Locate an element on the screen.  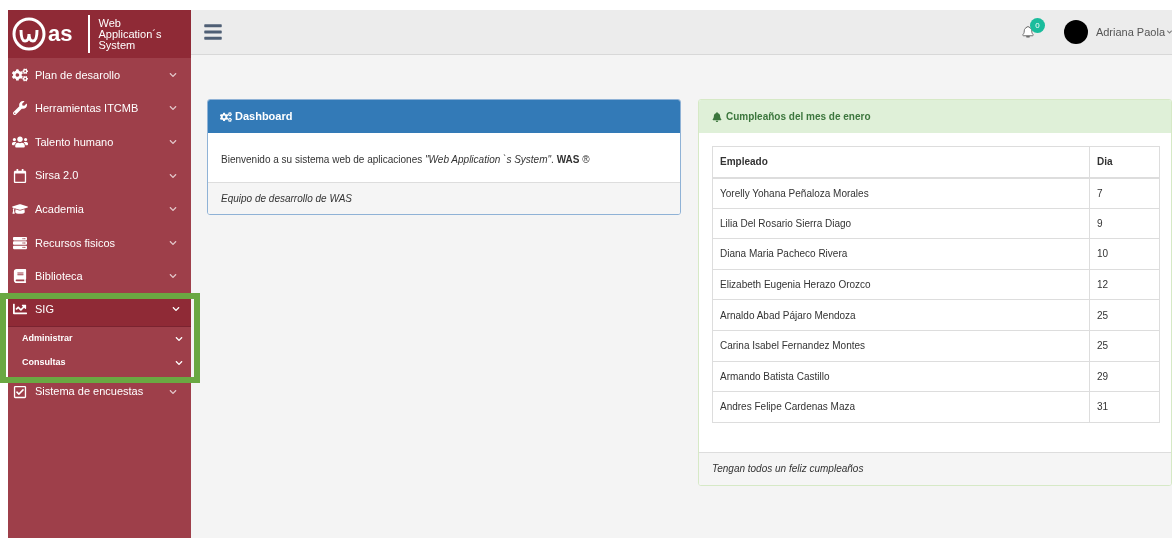
notification-badge: 0 is located at coordinates (1037, 25).